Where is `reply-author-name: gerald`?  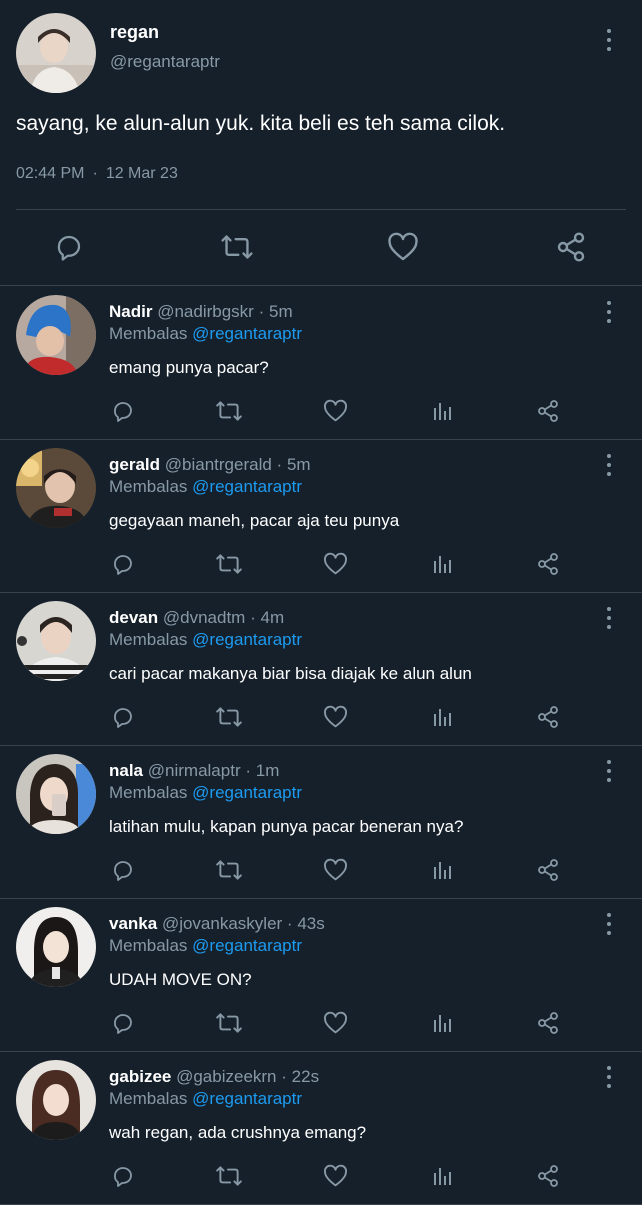 reply-author-name: gerald is located at coordinates (134, 464).